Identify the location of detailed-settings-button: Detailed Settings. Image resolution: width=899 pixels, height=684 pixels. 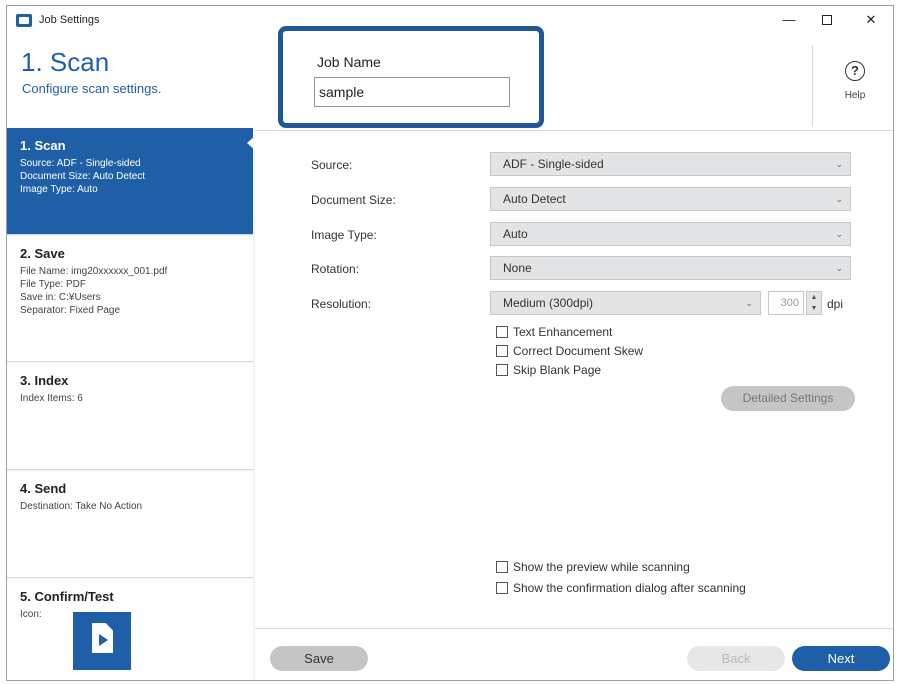
(788, 398).